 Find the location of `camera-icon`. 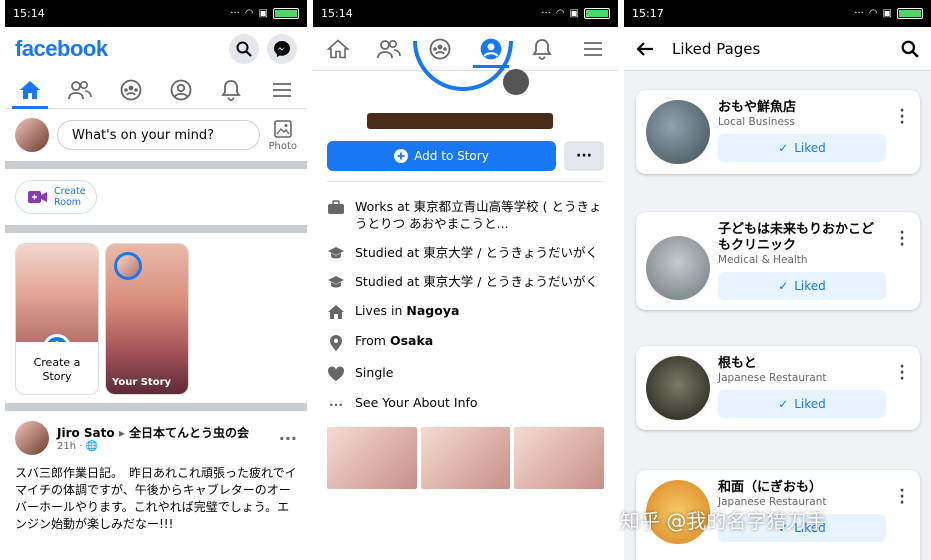

camera-icon is located at coordinates (516, 82).